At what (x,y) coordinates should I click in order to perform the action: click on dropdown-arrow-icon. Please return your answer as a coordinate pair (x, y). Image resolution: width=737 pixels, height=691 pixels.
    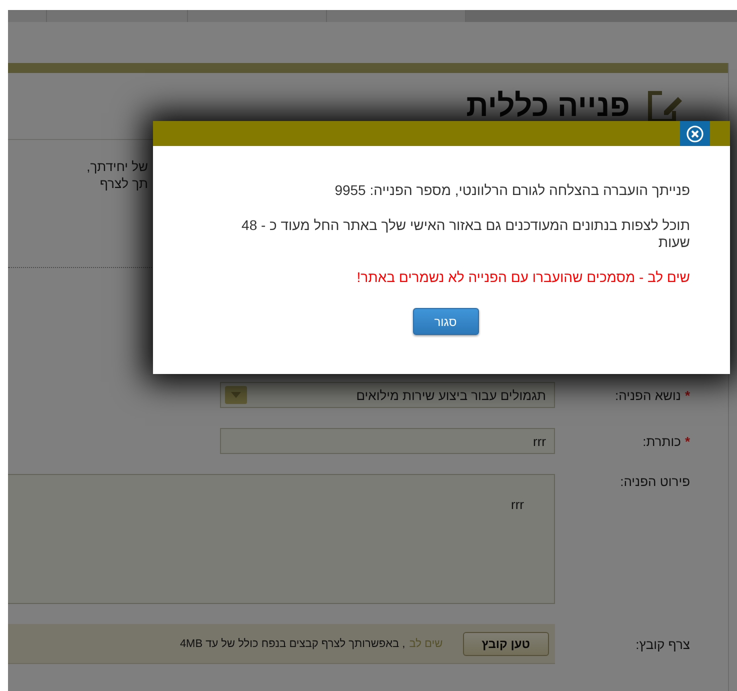
    Looking at the image, I should click on (236, 395).